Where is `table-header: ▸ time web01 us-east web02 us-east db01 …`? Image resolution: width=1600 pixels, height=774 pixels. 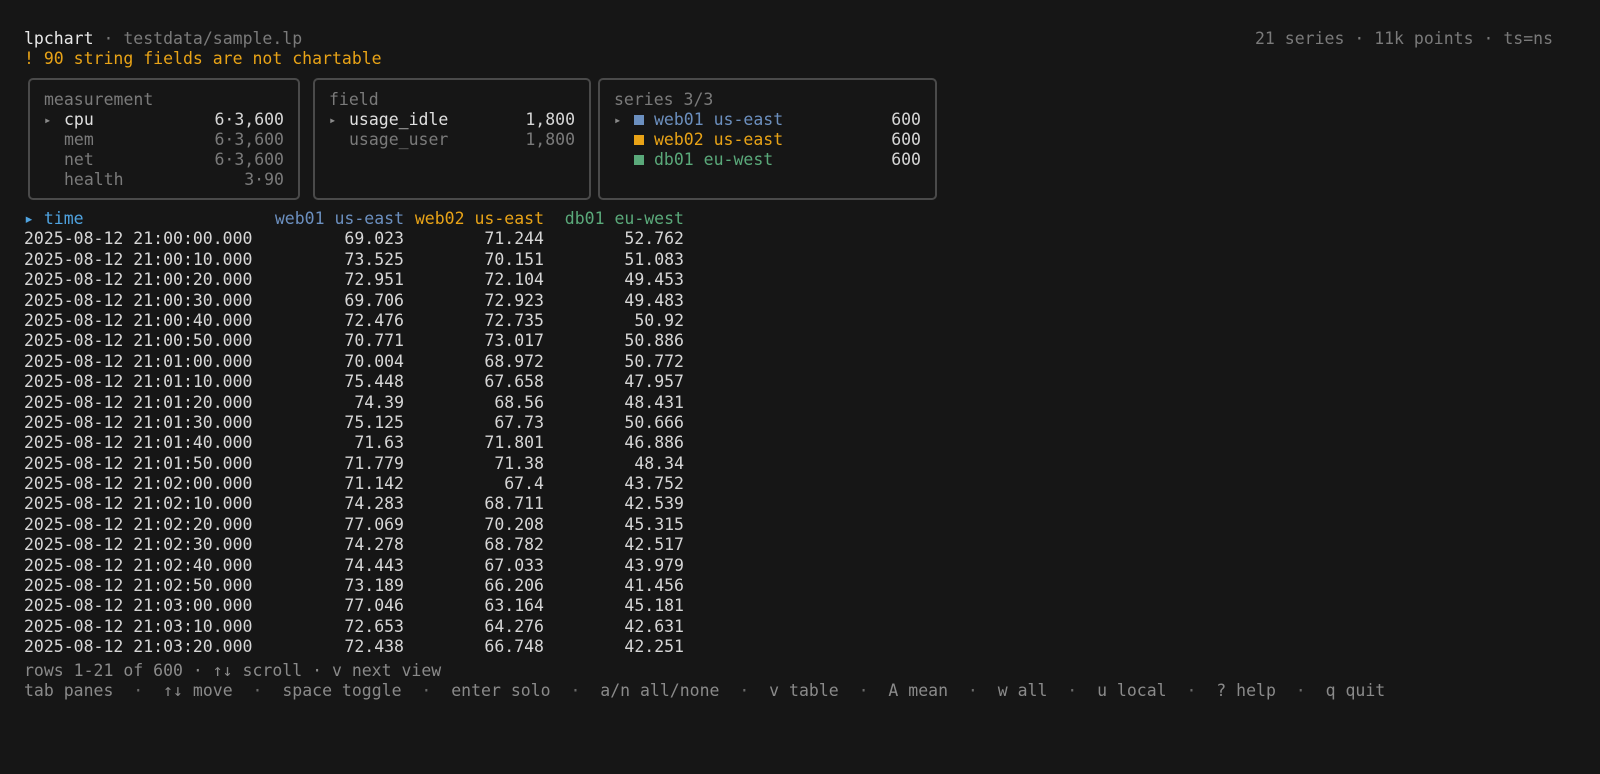
table-header: ▸ time web01 us-east web02 us-east db01 … is located at coordinates (354, 219).